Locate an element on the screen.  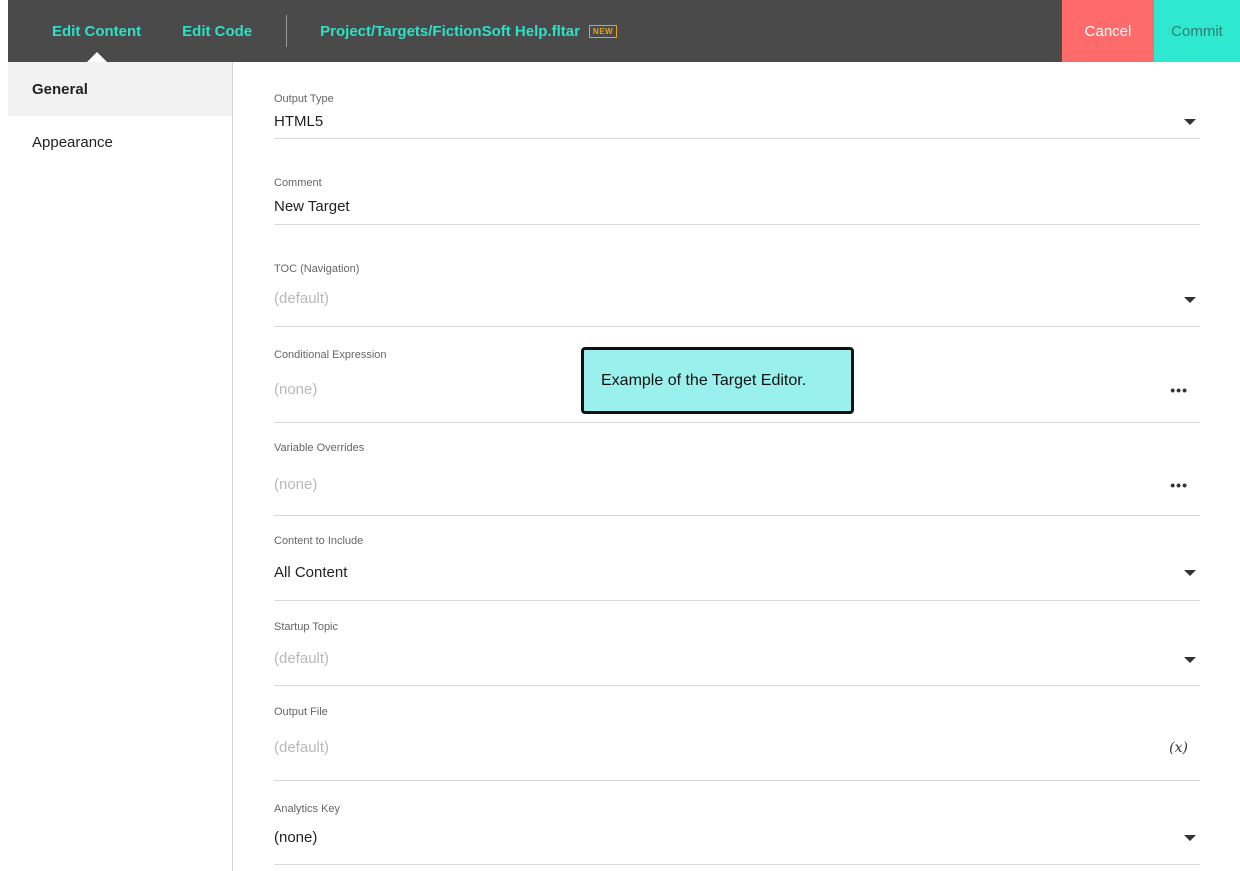
commit-button: Commit is located at coordinates (1197, 31).